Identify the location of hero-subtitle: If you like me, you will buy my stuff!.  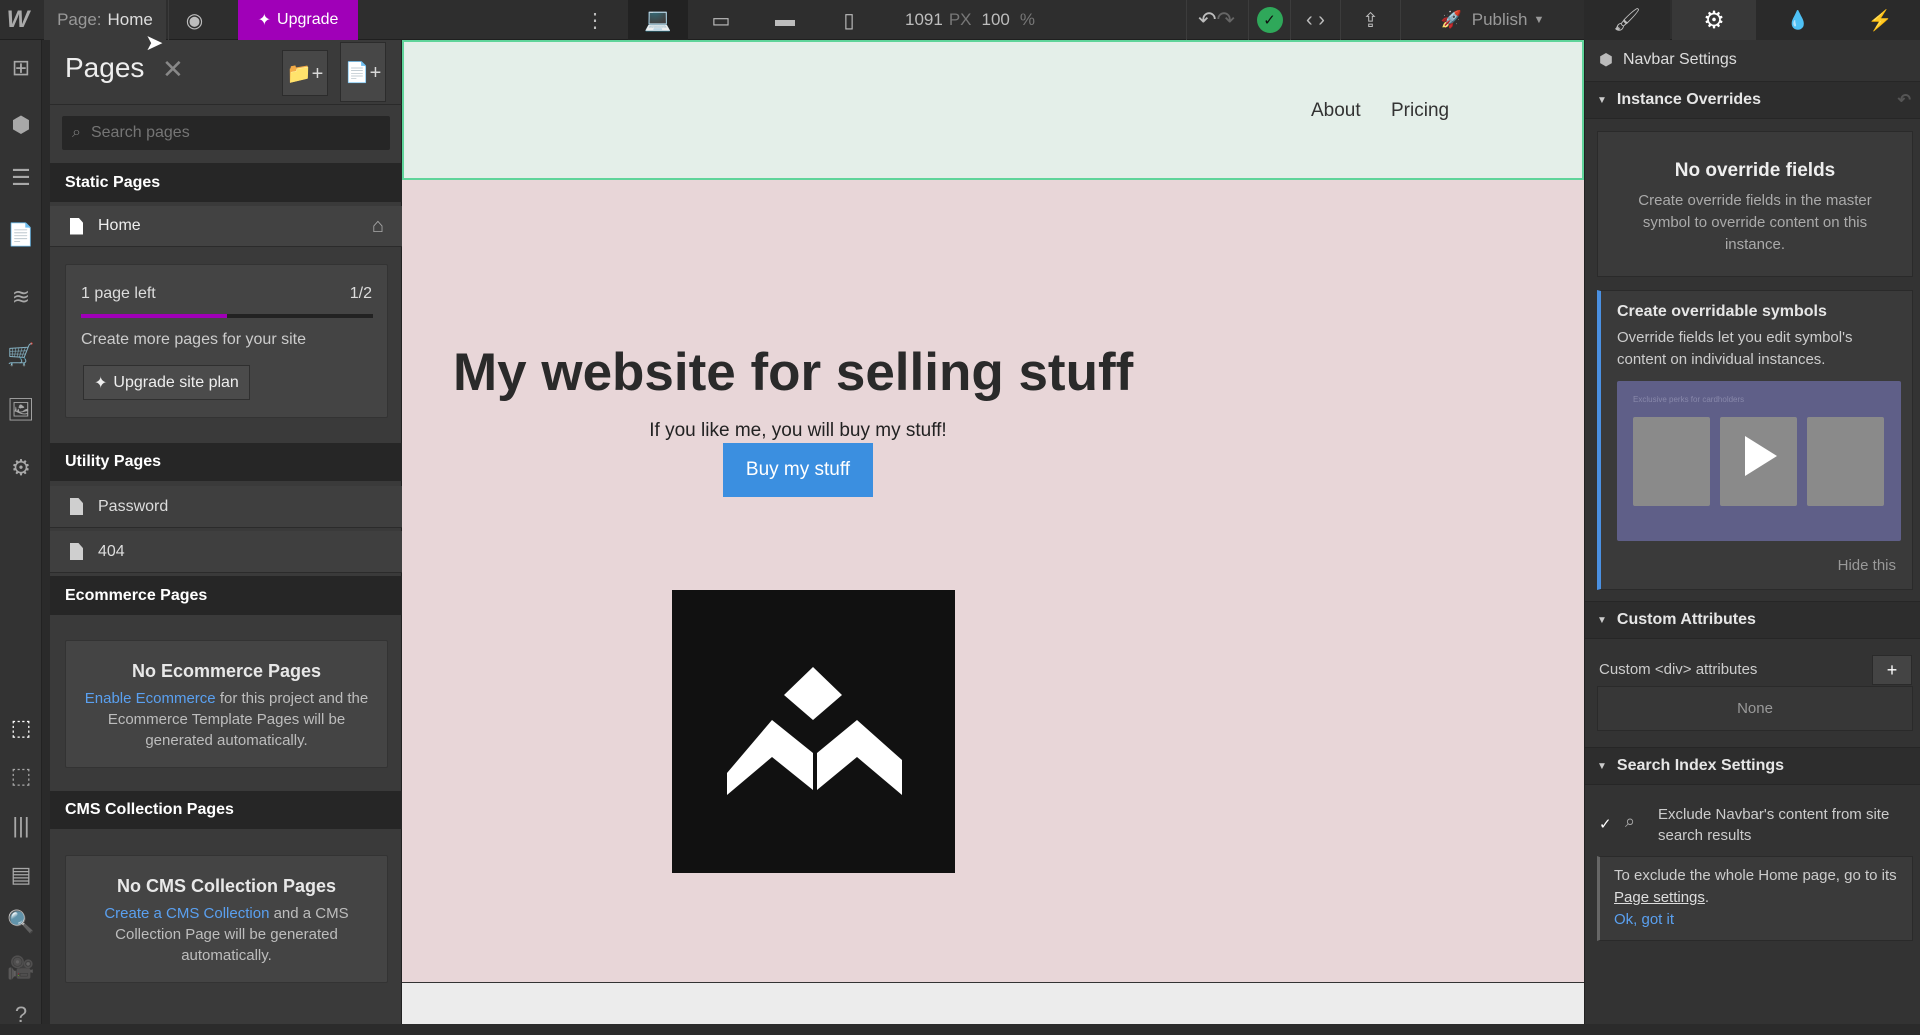
(798, 431).